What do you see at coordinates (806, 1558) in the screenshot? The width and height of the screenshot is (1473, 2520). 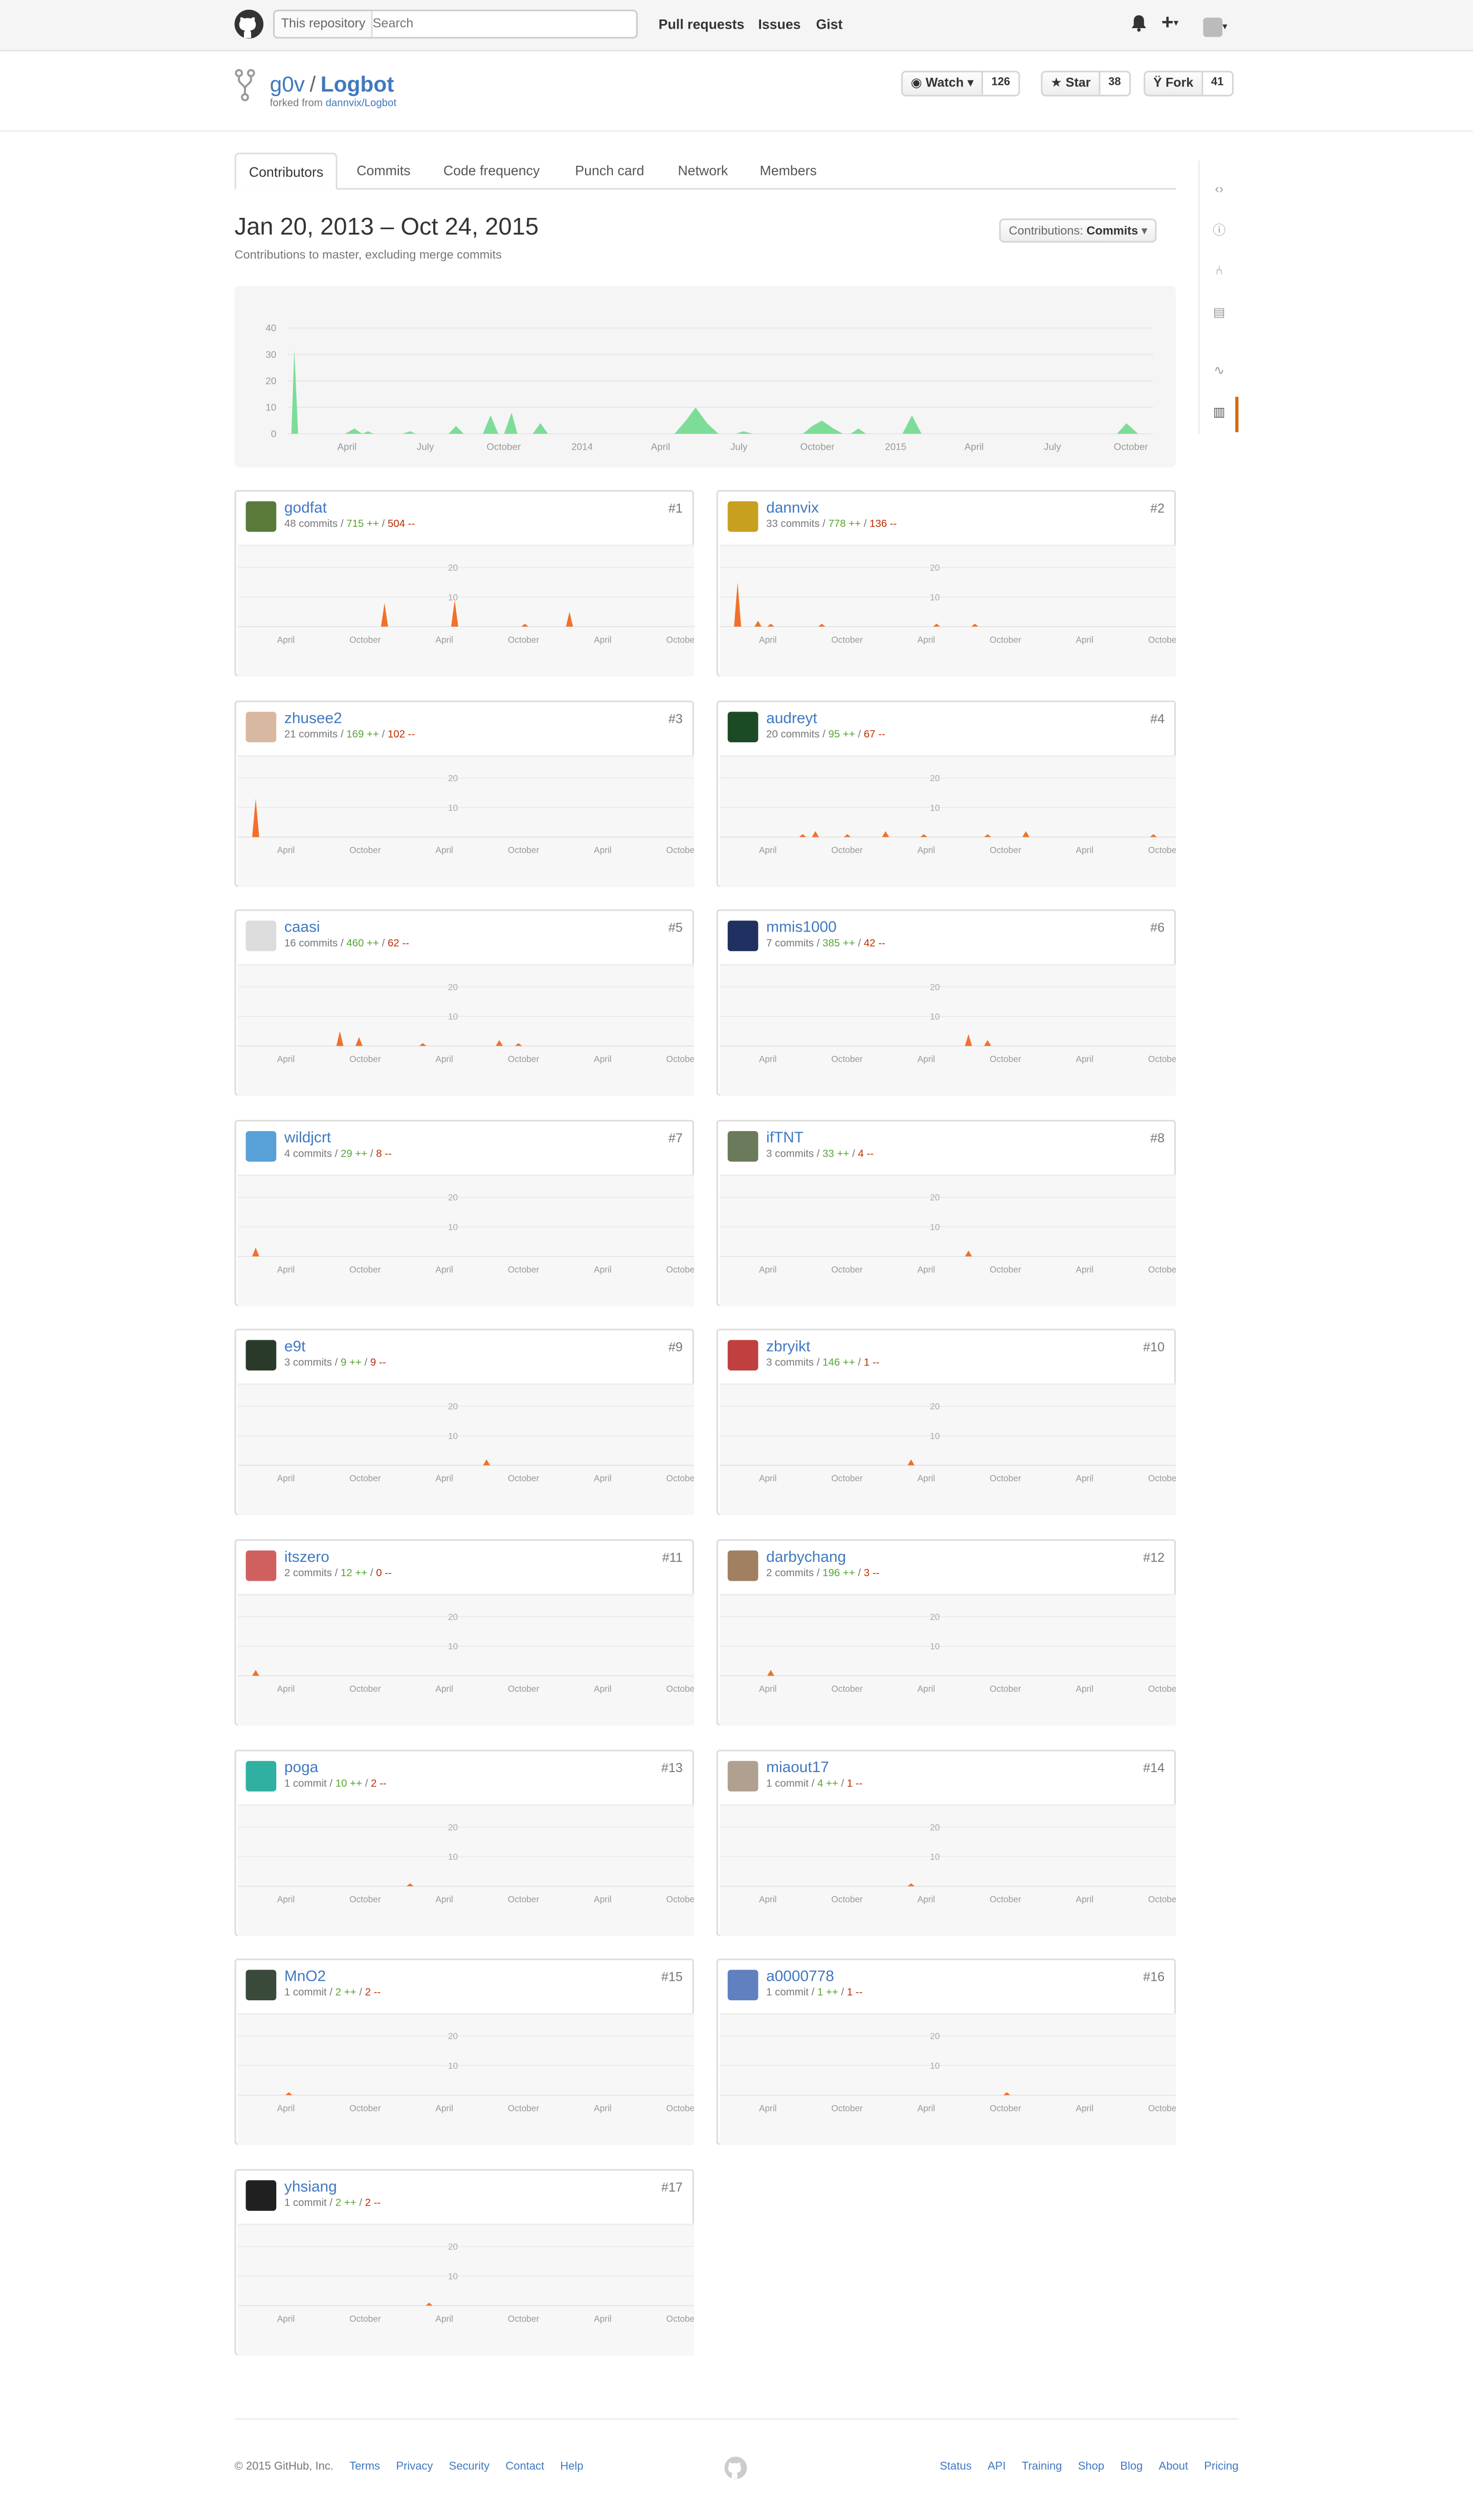 I see `contributor-name-link: darbychang` at bounding box center [806, 1558].